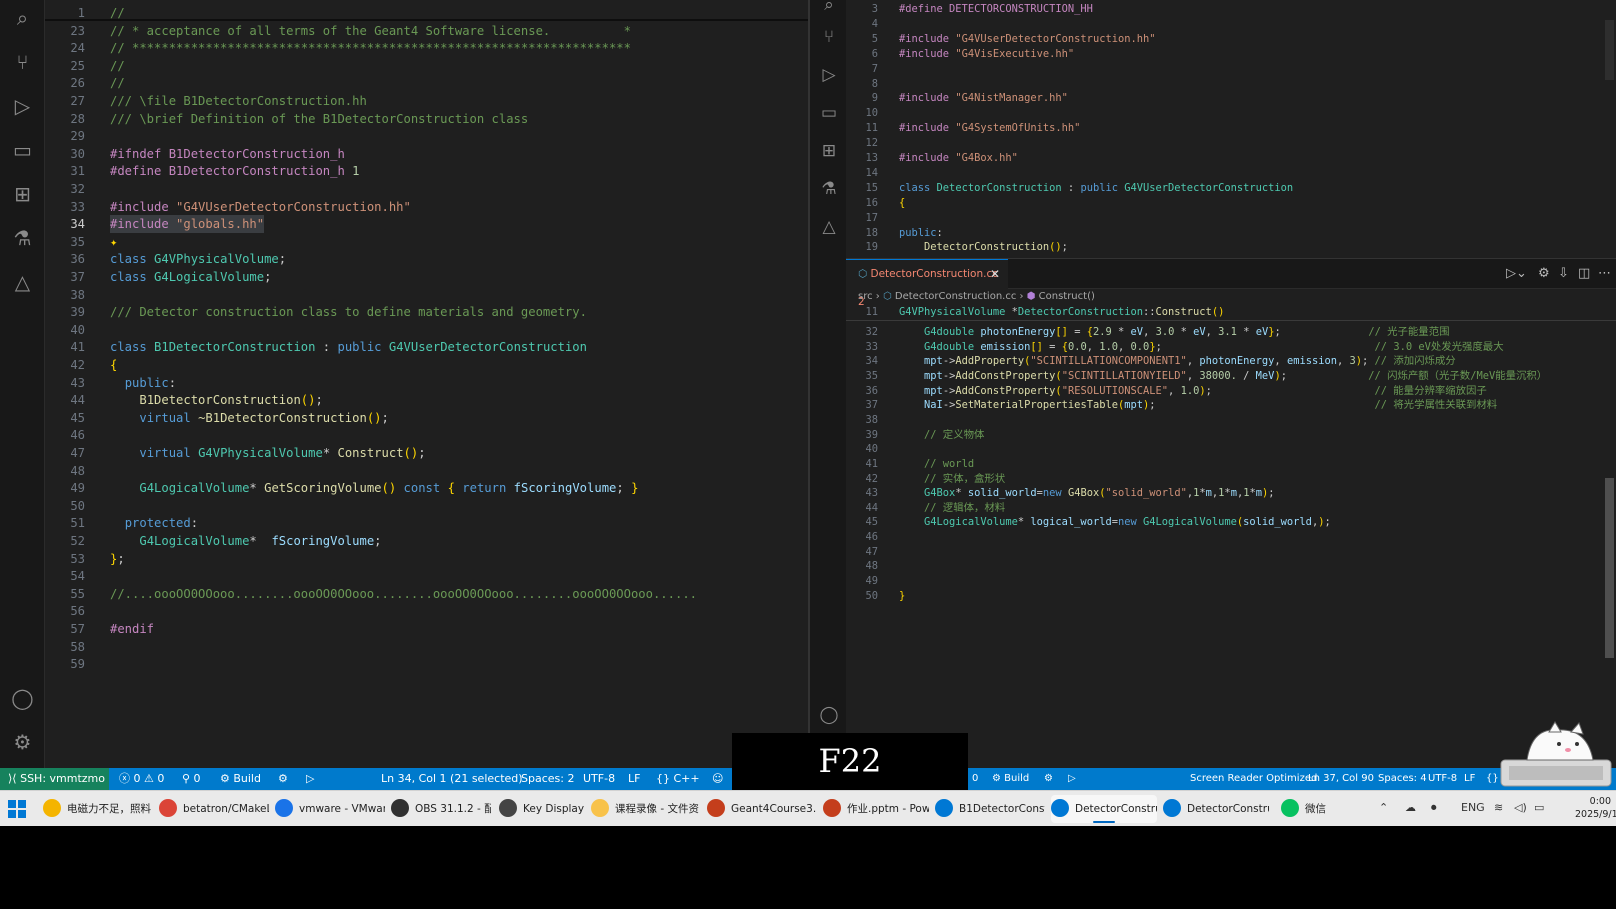  I want to click on code-line: 27 /// \file B1DetectorConstruction.hh, so click(426, 101).